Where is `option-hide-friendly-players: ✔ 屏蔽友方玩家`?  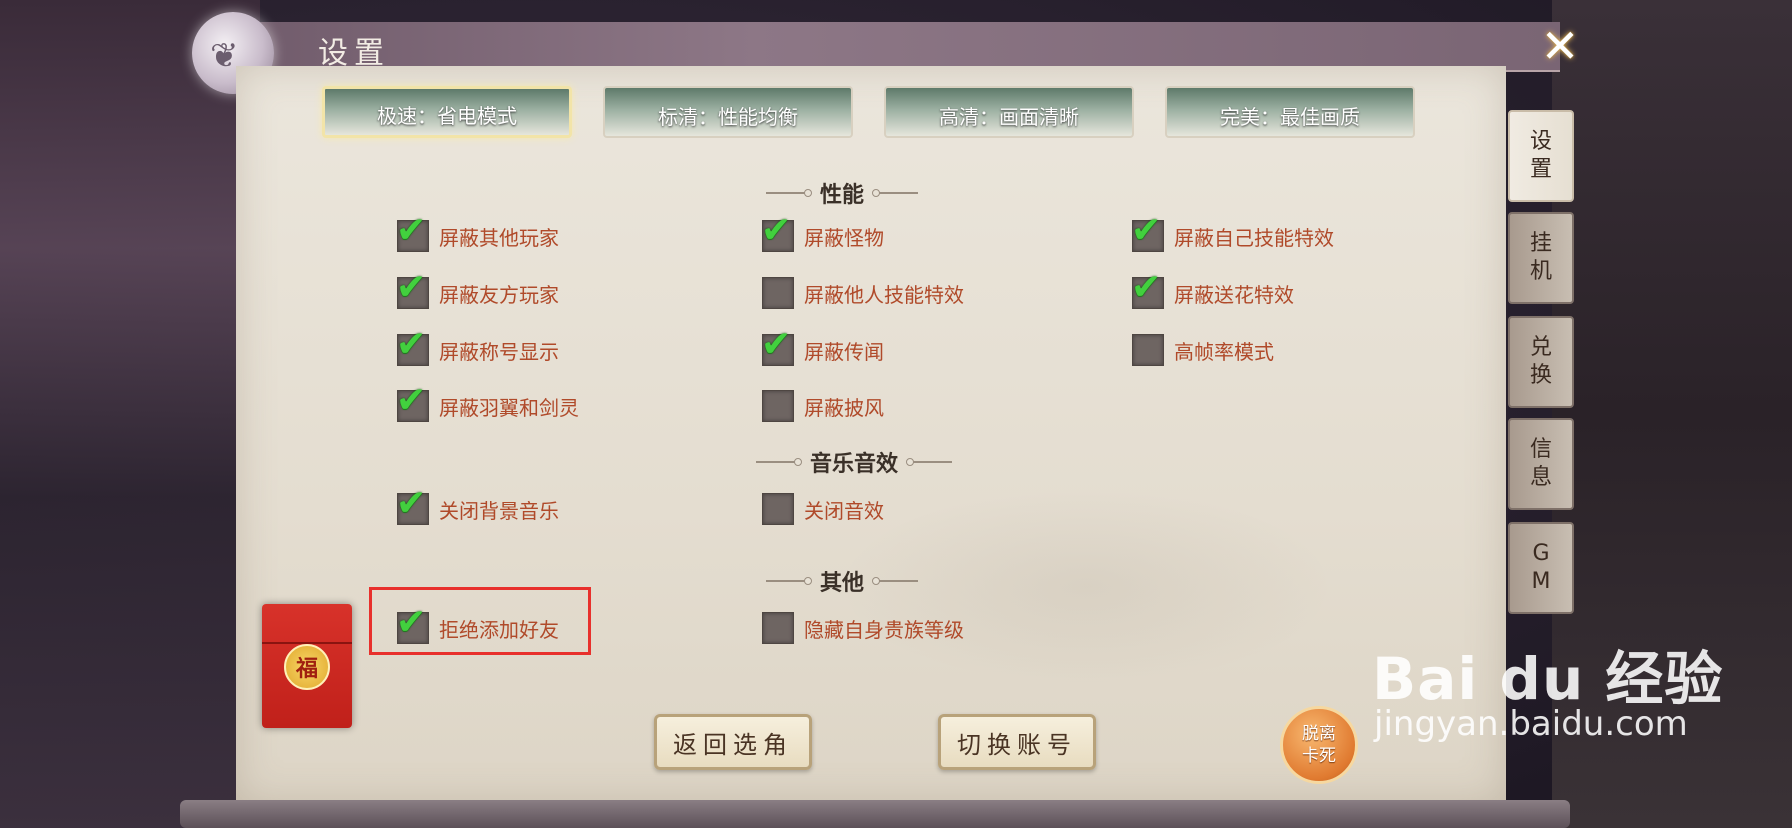
option-hide-friendly-players: ✔ 屏蔽友方玩家 is located at coordinates (477, 288).